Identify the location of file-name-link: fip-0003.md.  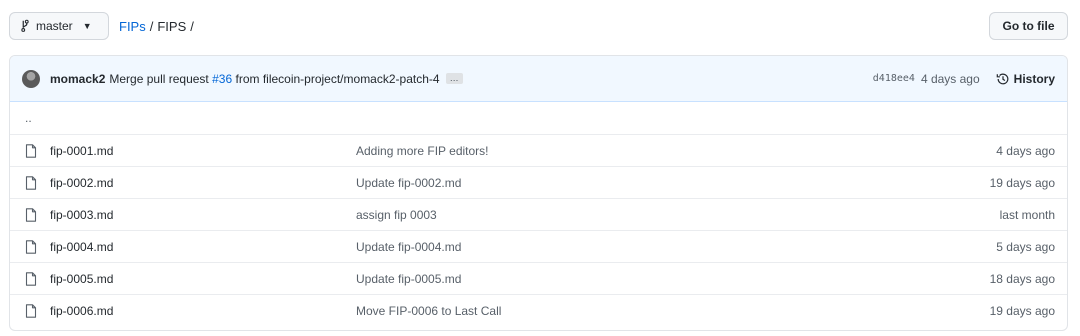
(203, 215).